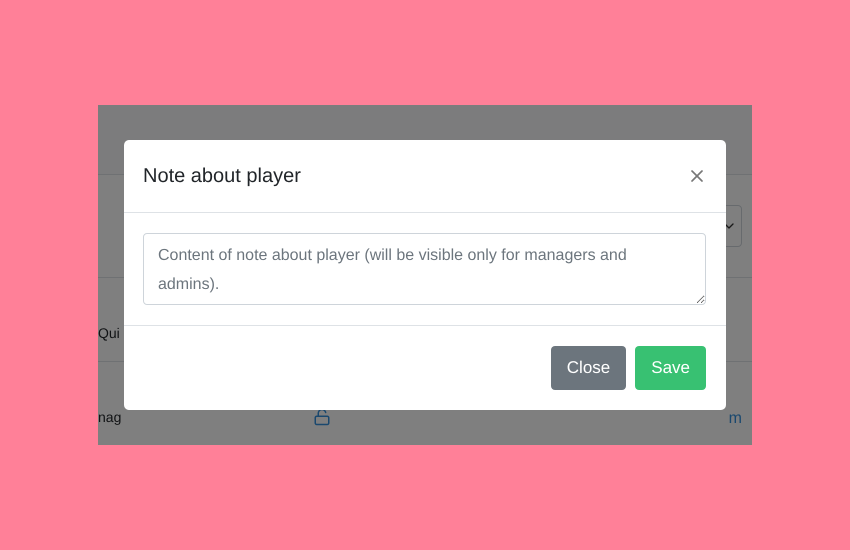 Image resolution: width=850 pixels, height=550 pixels. Describe the element at coordinates (670, 368) in the screenshot. I see `save-button: Save` at that location.